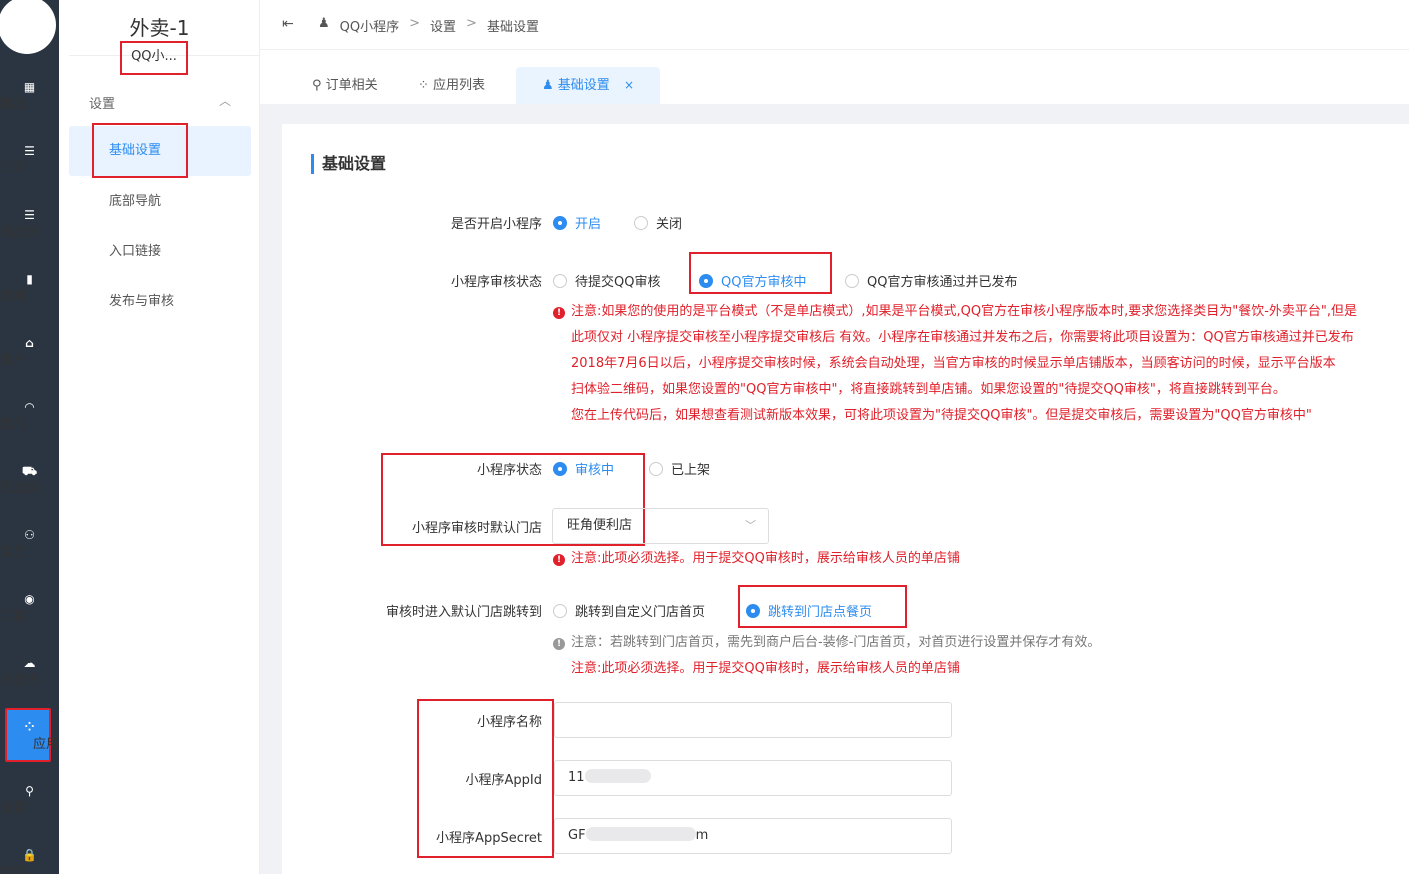  Describe the element at coordinates (45, 744) in the screenshot. I see `rail-item-label: 应用` at that location.